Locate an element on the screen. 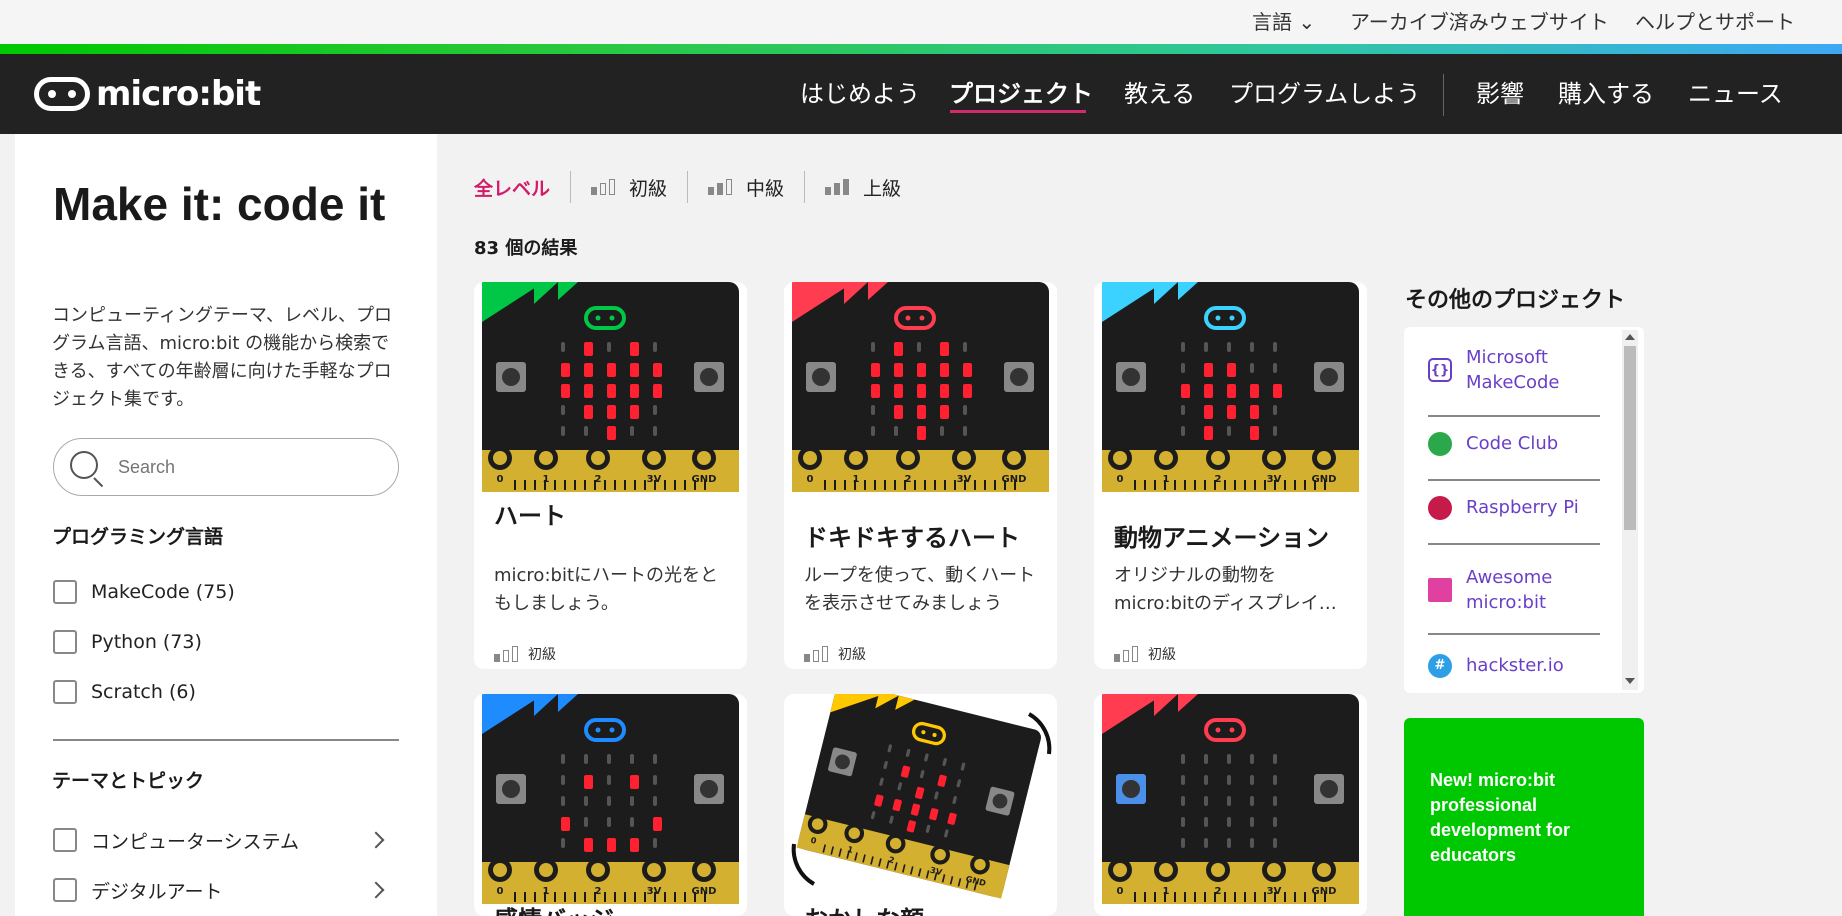 The height and width of the screenshot is (916, 1842). level-intermediate: 中級 is located at coordinates (747, 187).